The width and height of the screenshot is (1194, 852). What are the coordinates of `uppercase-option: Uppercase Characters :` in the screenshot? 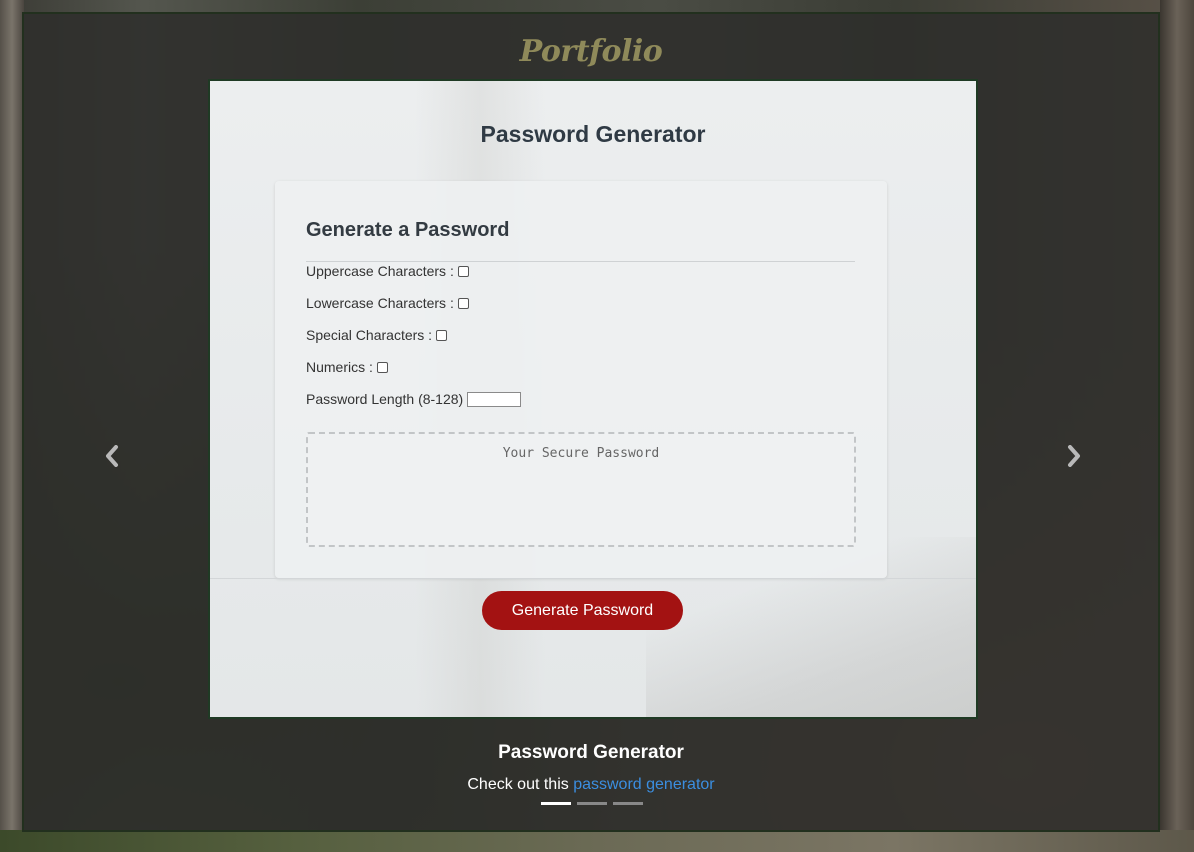 It's located at (387, 271).